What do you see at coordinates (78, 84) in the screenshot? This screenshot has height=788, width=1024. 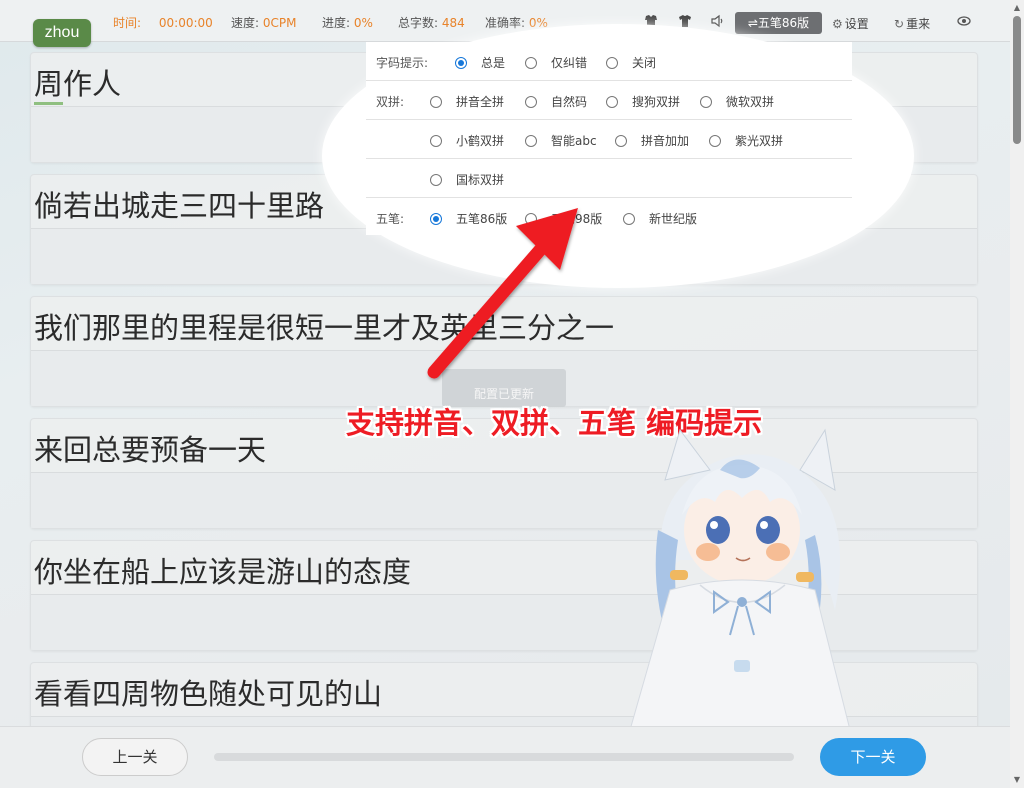 I see `line-text: 周作人` at bounding box center [78, 84].